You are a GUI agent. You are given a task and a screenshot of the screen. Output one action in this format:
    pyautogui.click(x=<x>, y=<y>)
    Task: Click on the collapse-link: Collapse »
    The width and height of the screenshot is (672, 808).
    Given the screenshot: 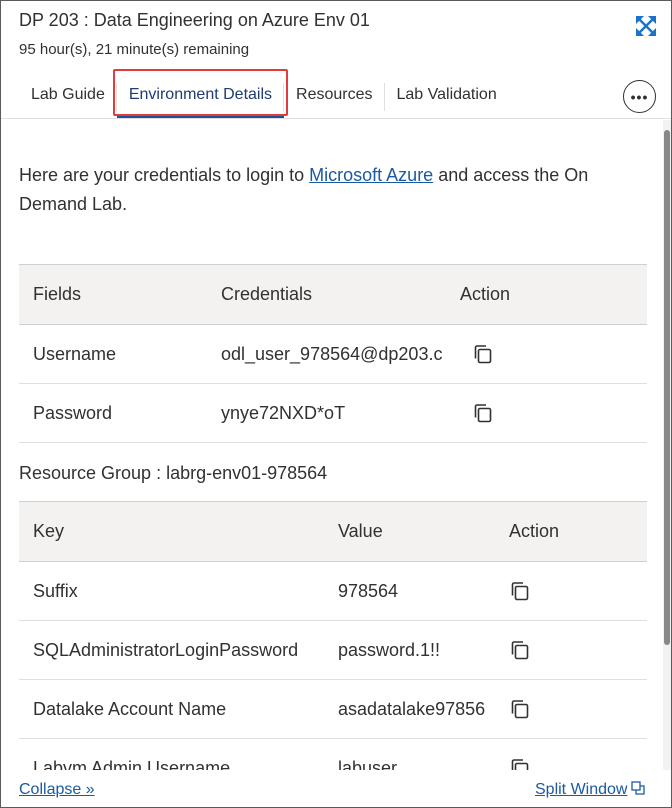 What is the action you would take?
    pyautogui.click(x=57, y=790)
    